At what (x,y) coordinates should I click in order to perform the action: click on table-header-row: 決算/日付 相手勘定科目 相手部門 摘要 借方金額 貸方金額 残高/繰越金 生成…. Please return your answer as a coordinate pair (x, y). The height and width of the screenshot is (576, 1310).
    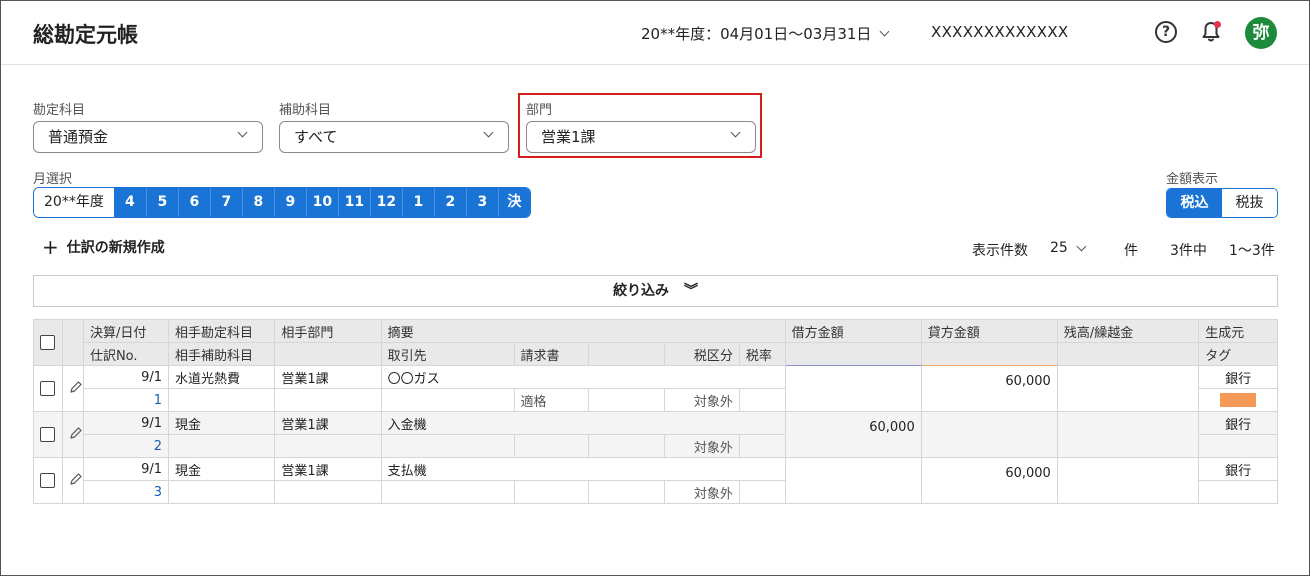
    Looking at the image, I should click on (655, 342).